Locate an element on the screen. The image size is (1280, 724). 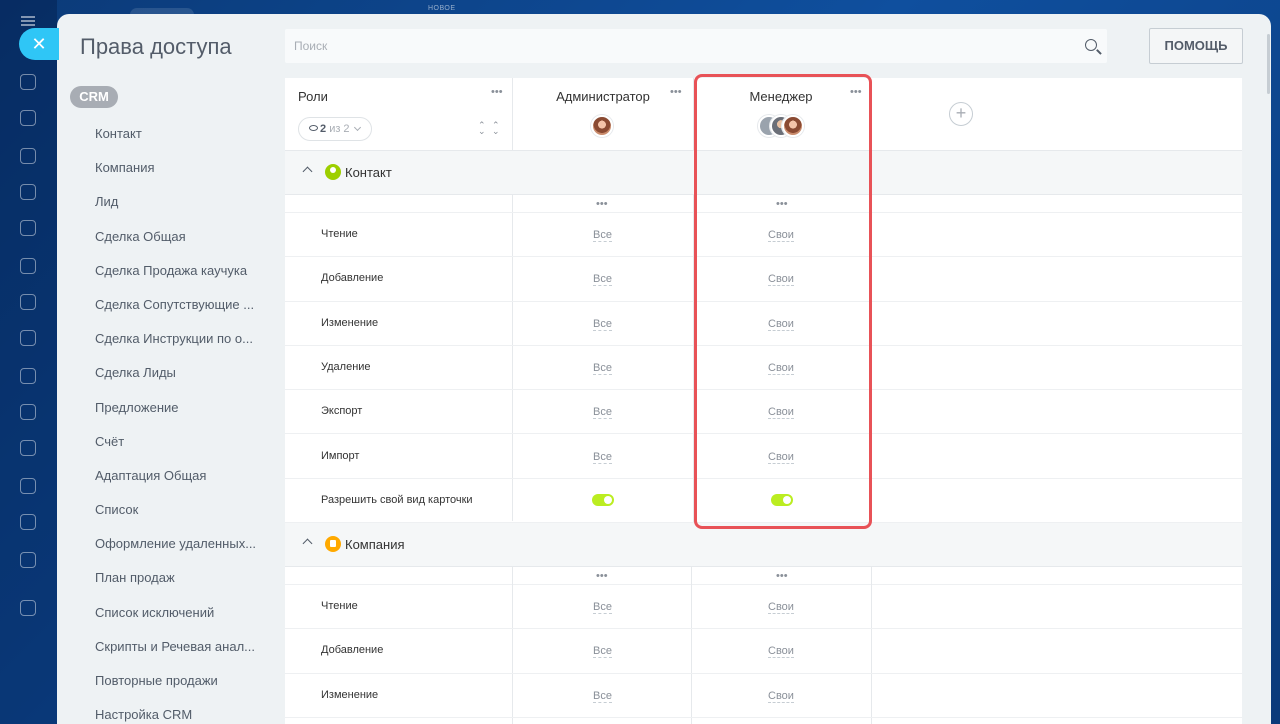
menu-item: Предложение is located at coordinates (180, 408).